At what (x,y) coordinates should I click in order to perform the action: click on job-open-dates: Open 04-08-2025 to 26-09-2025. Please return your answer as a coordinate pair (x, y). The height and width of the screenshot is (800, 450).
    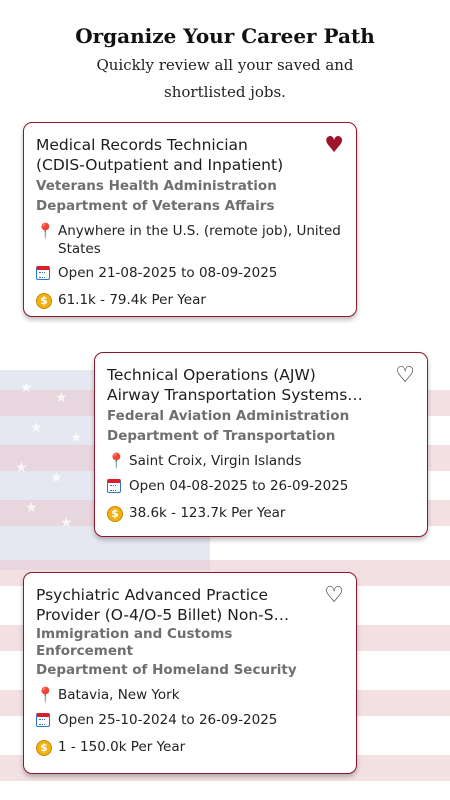
    Looking at the image, I should click on (239, 486).